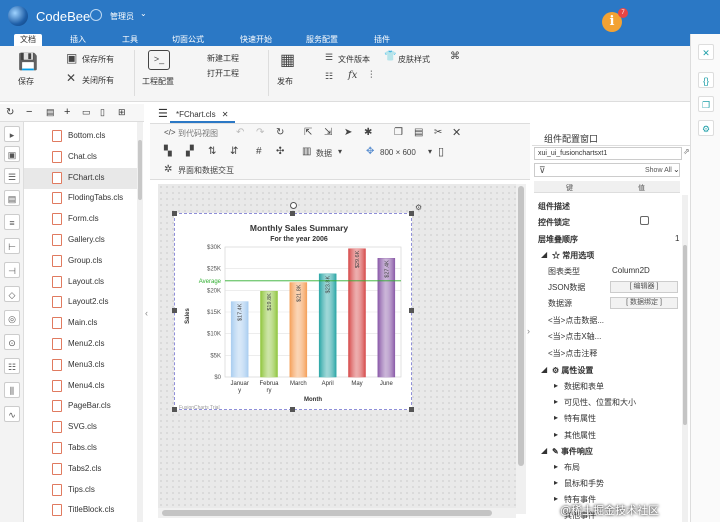 The width and height of the screenshot is (720, 522). What do you see at coordinates (28, 62) in the screenshot?
I see `save-icon: 💾` at bounding box center [28, 62].